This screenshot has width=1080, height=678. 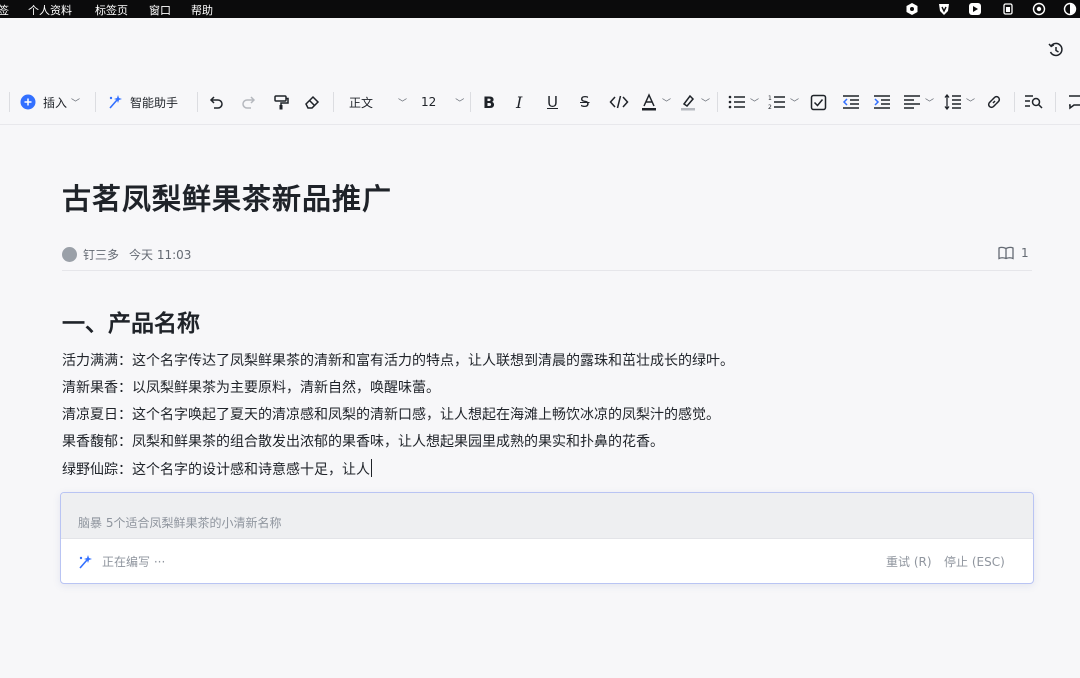 I want to click on numbered-list-icon: 12, so click(x=776, y=102).